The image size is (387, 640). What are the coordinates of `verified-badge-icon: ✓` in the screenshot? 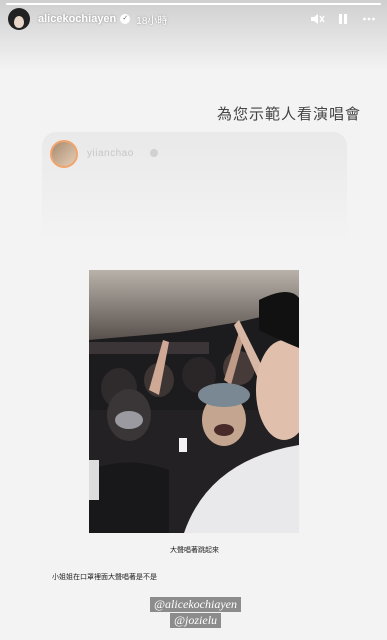 It's located at (125, 19).